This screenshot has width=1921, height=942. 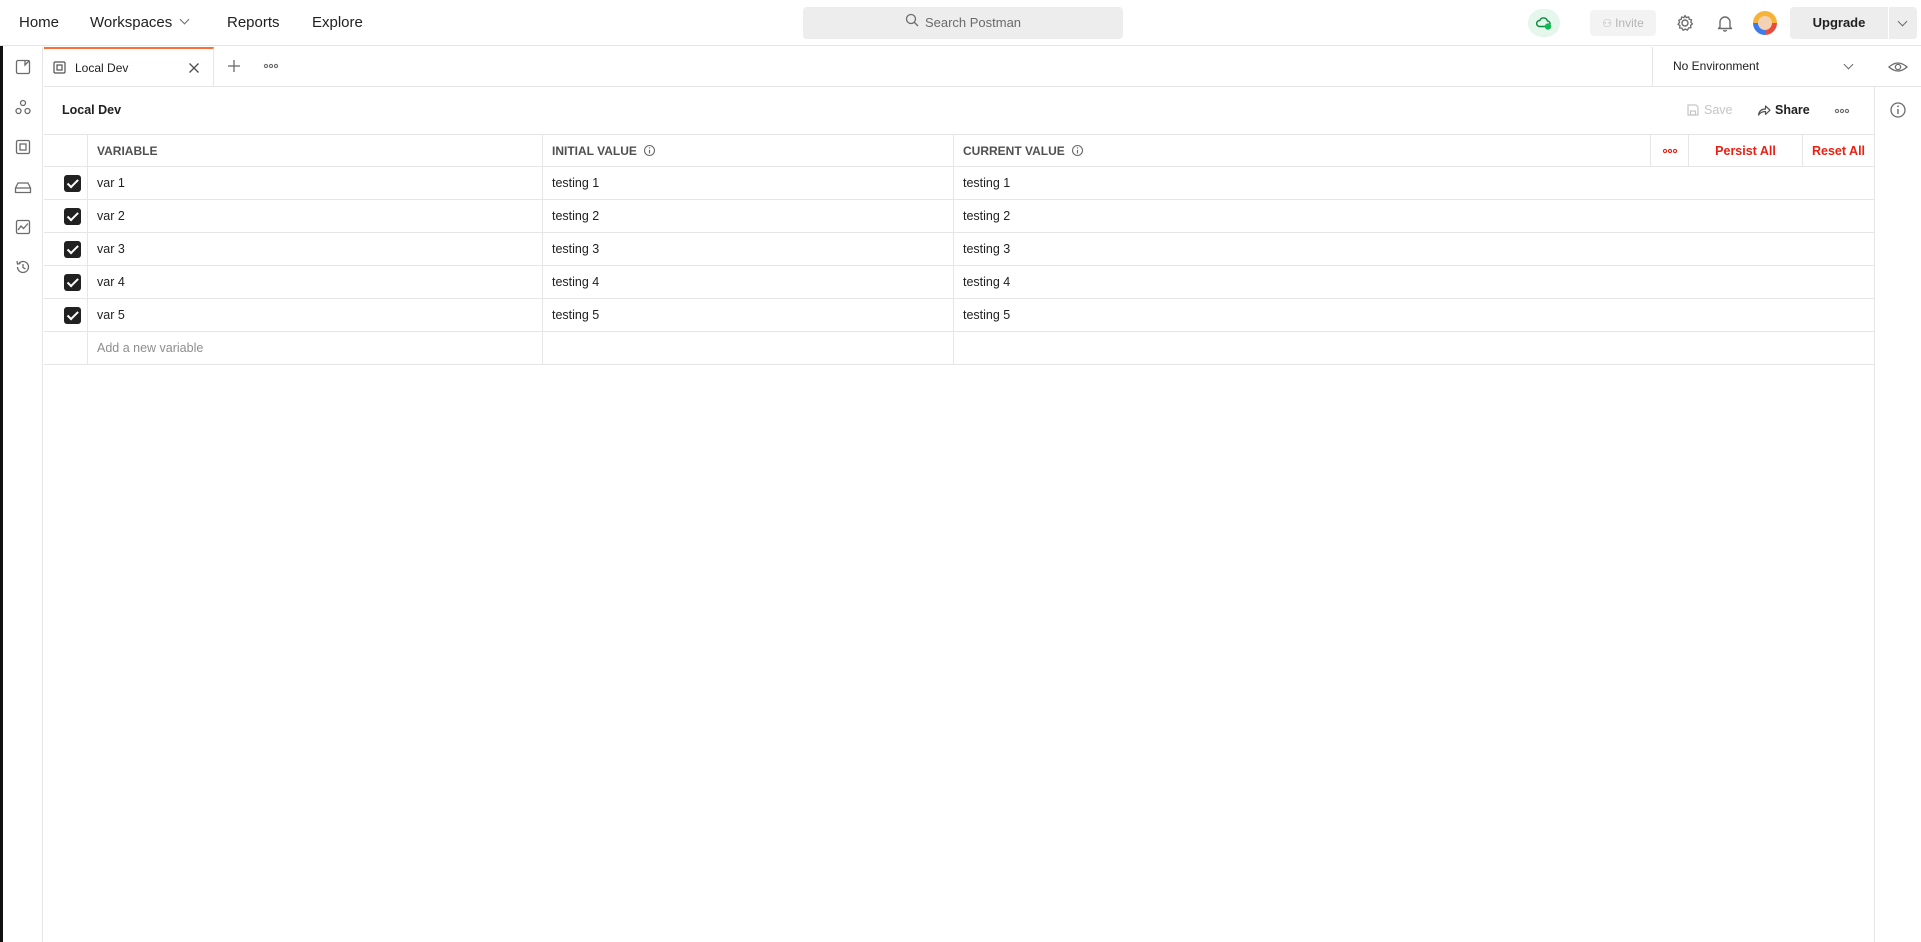 I want to click on gear-icon, so click(x=1685, y=23).